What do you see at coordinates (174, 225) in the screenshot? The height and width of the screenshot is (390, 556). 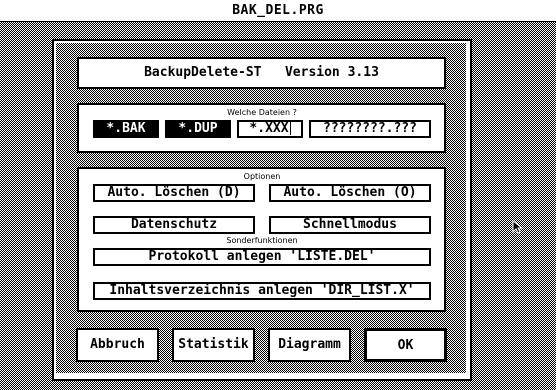 I see `datenschutz-button: Datenschutz` at bounding box center [174, 225].